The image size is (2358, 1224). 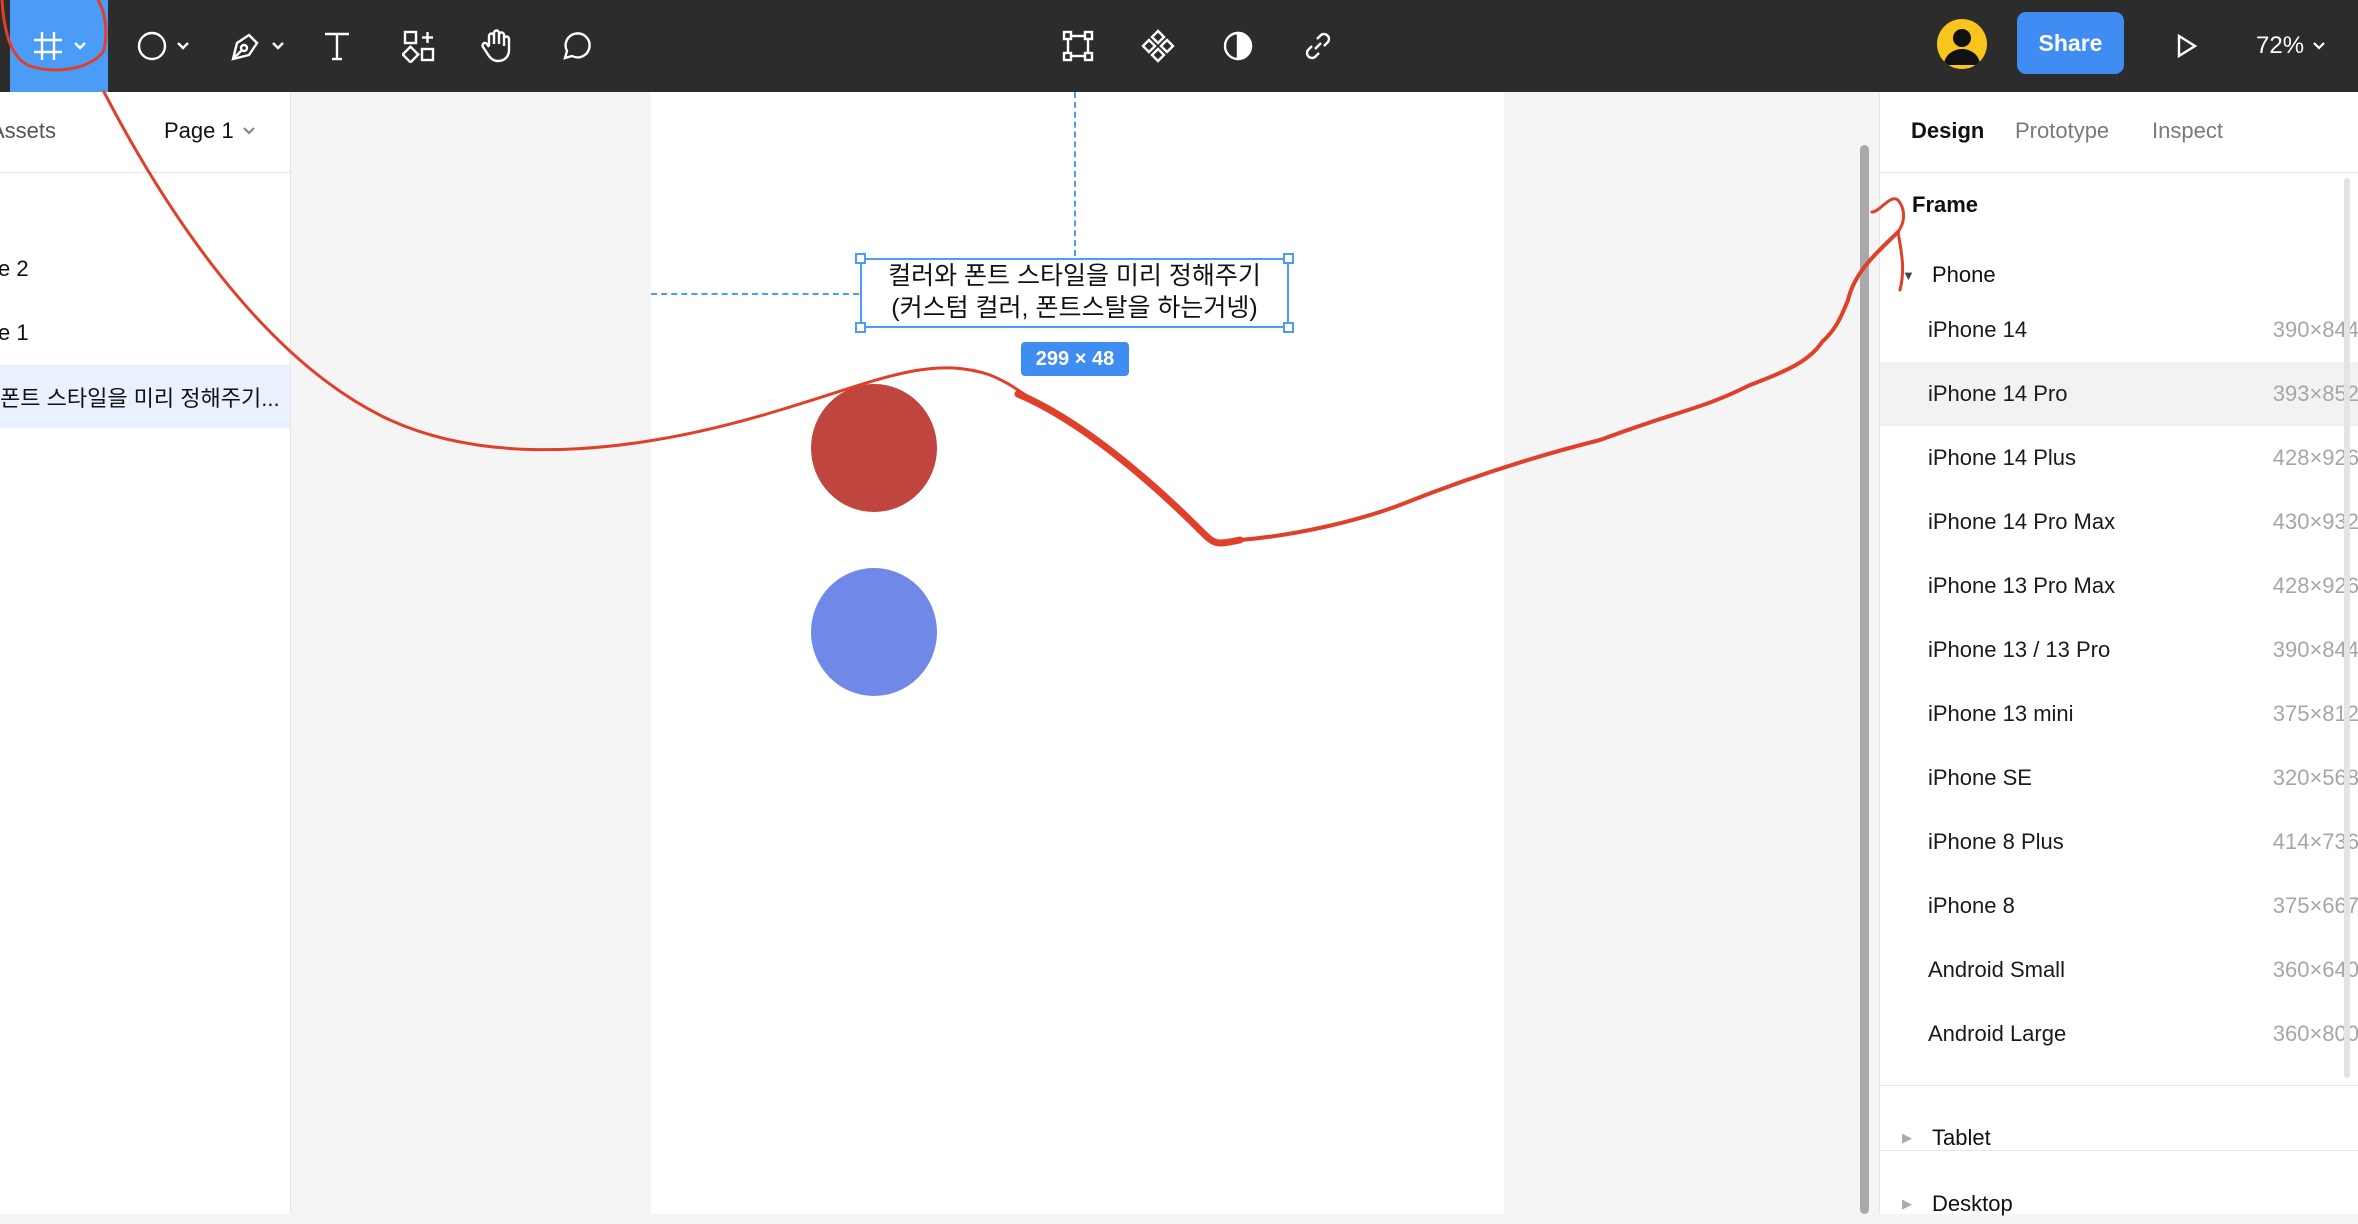 What do you see at coordinates (48, 46) in the screenshot?
I see `hash-frame-icon` at bounding box center [48, 46].